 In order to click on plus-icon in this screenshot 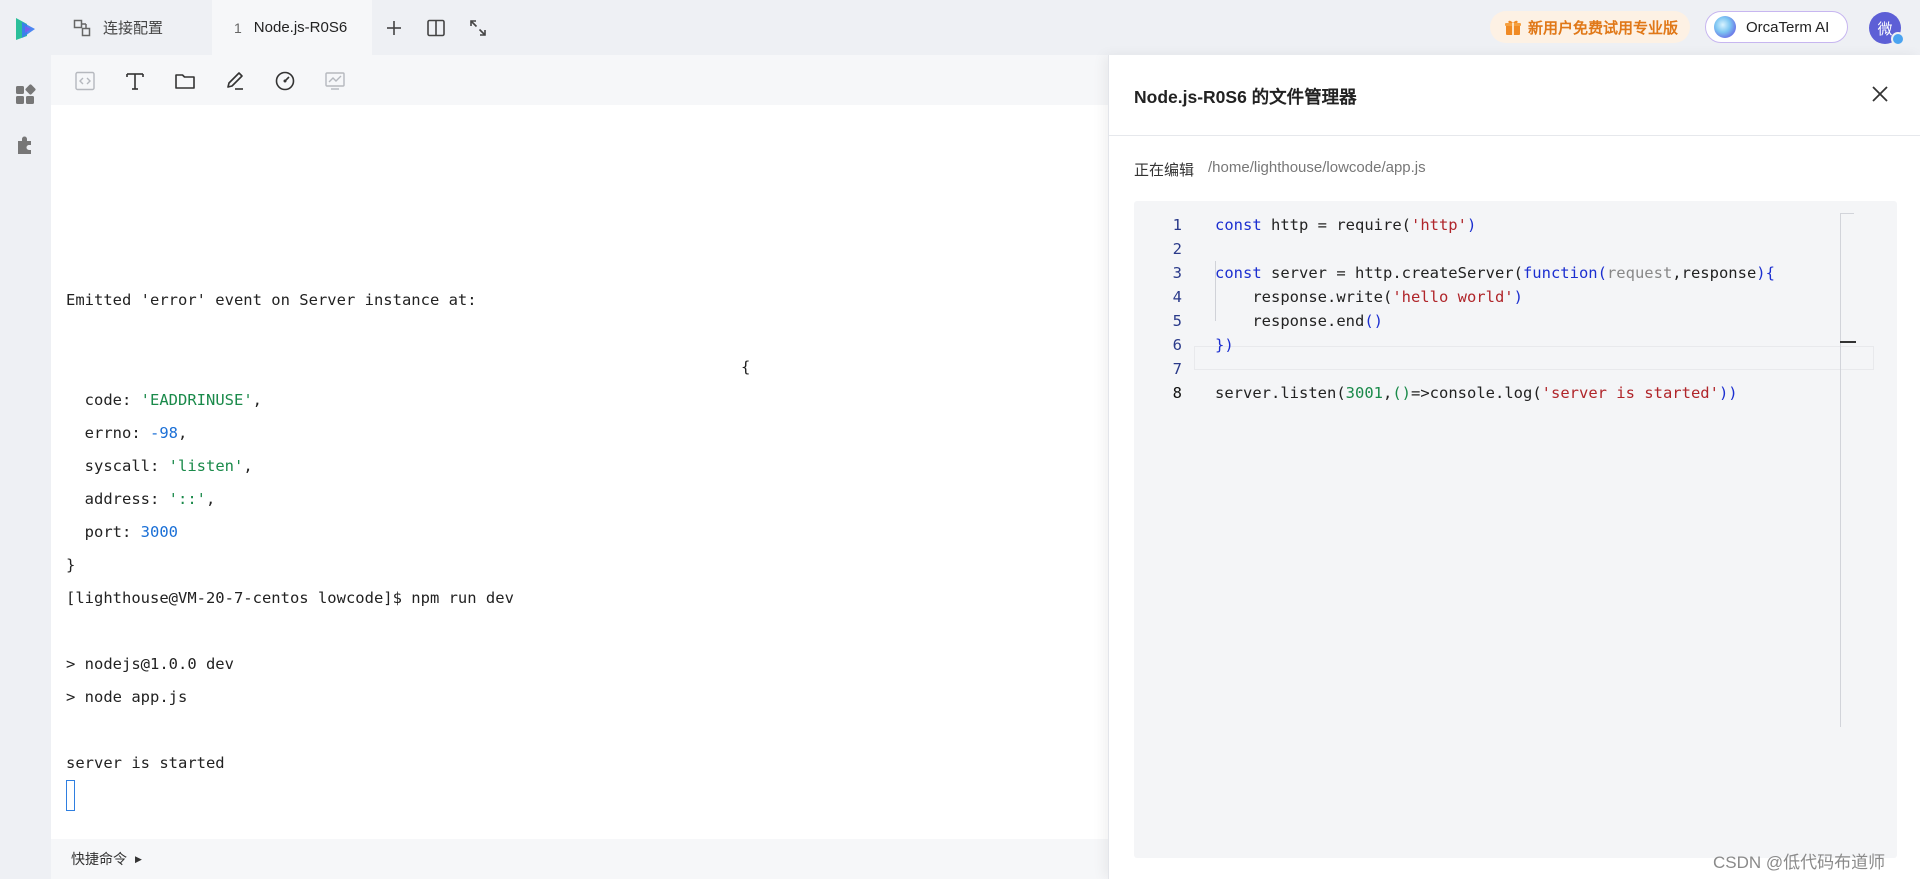, I will do `click(394, 28)`.